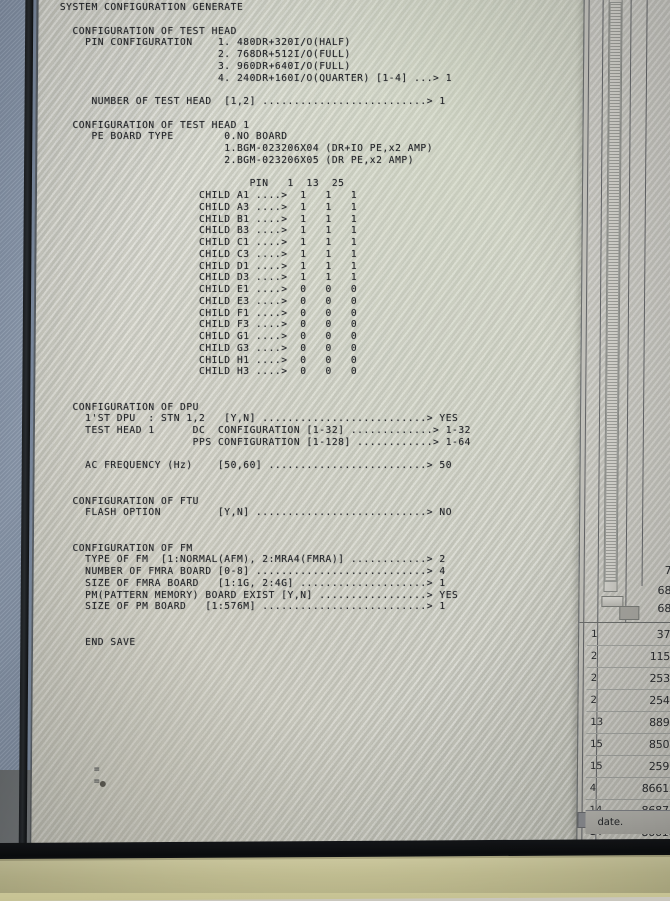 The width and height of the screenshot is (670, 901). Describe the element at coordinates (129, 501) in the screenshot. I see `terminal-line-42: CONFIGURATION OF FTU` at that location.